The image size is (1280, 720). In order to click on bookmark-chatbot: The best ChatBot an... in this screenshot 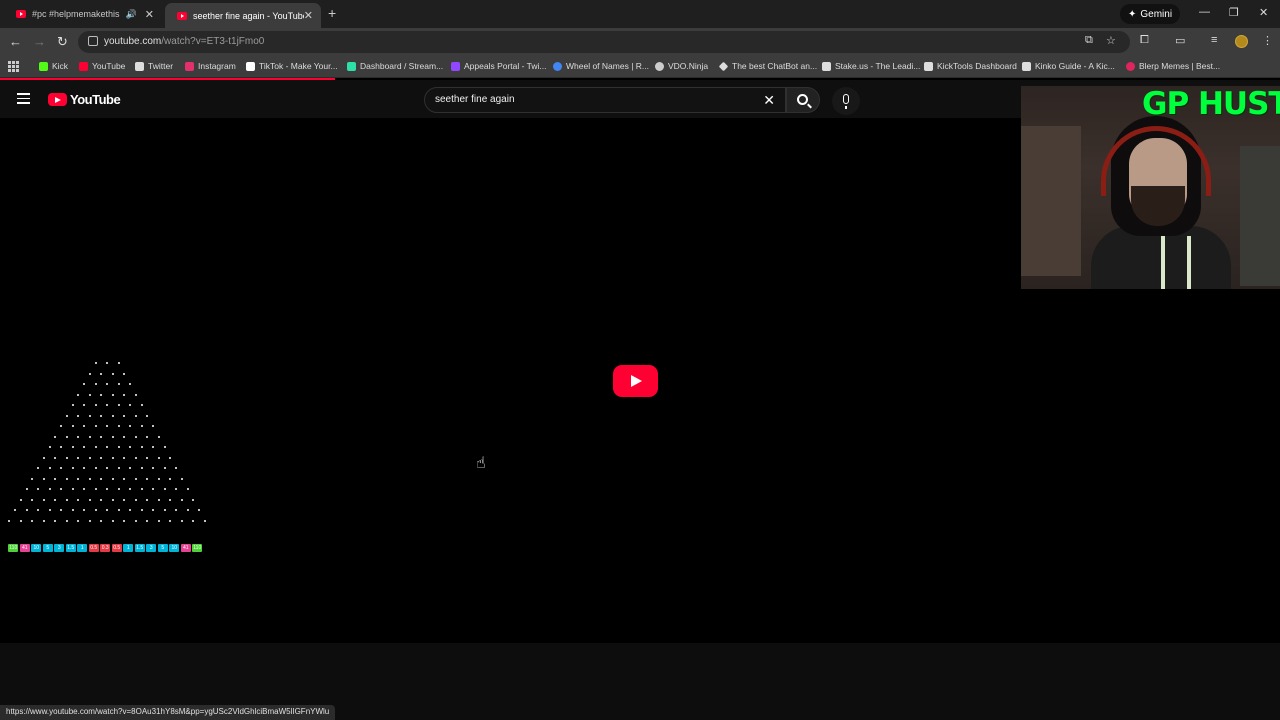, I will do `click(767, 66)`.